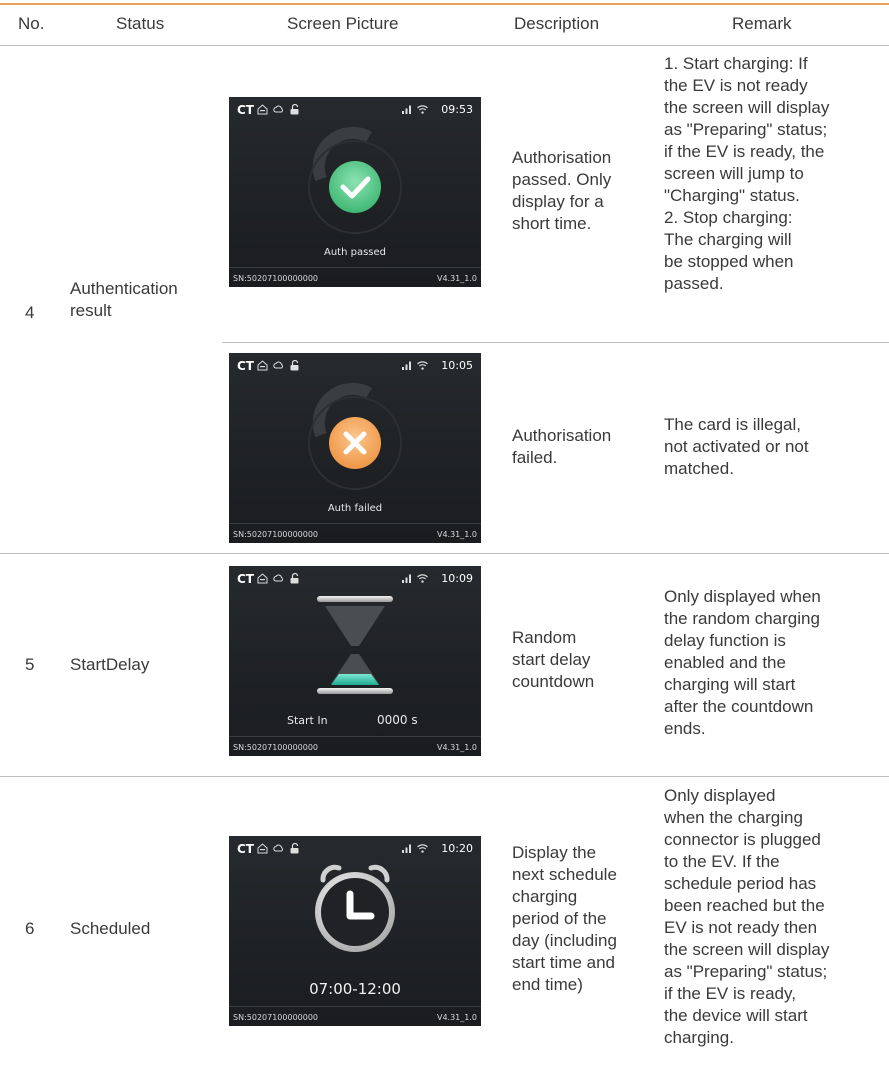 The width and height of the screenshot is (889, 1085). What do you see at coordinates (140, 23) in the screenshot?
I see `header-status: Status` at bounding box center [140, 23].